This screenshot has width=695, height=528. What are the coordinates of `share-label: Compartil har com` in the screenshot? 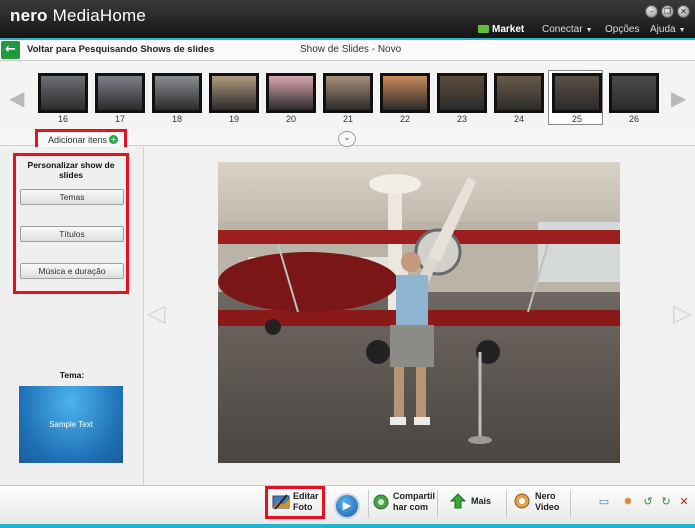 It's located at (414, 502).